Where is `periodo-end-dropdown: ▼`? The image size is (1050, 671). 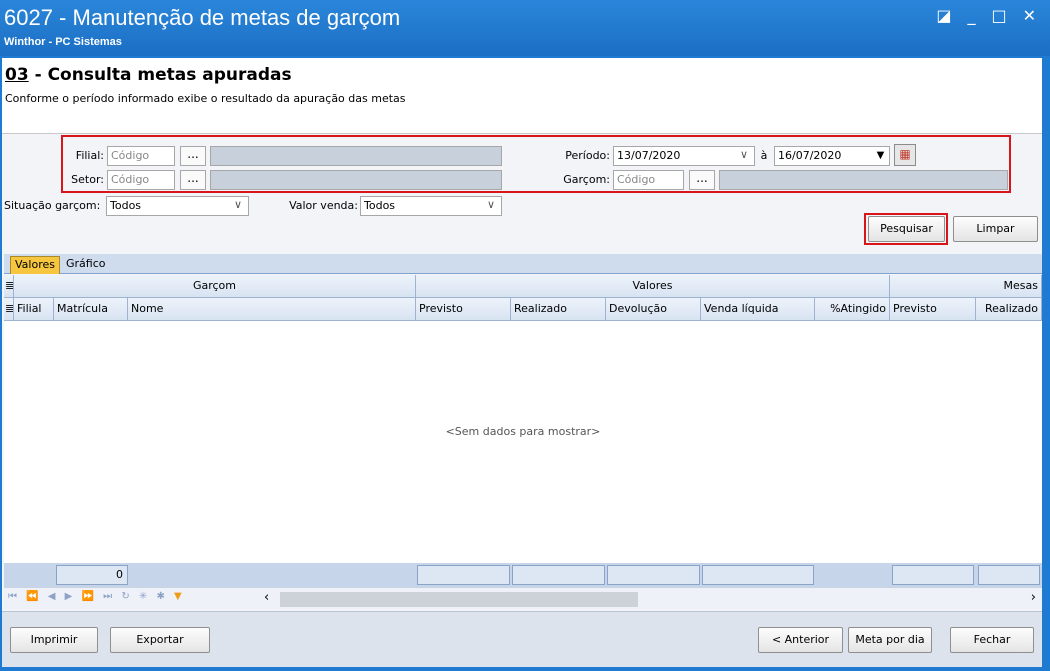 periodo-end-dropdown: ▼ is located at coordinates (880, 156).